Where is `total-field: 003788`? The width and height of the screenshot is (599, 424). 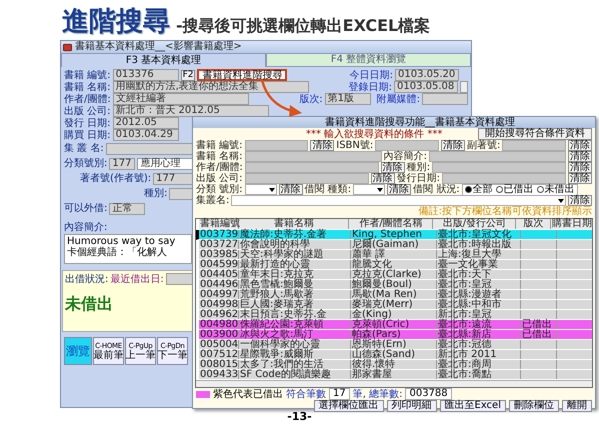 total-field: 003788 is located at coordinates (428, 394).